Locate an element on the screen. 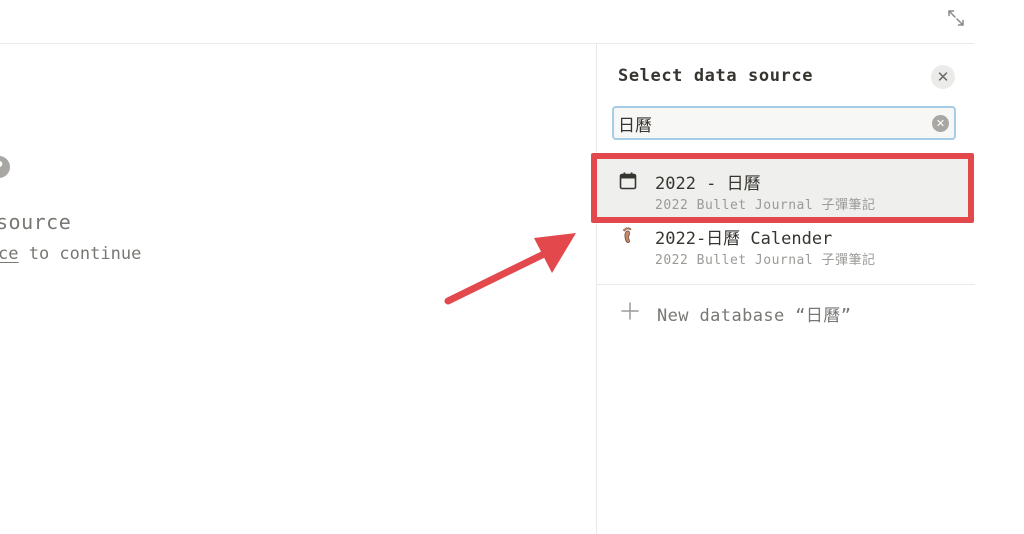 The width and height of the screenshot is (1024, 534). top-bar is located at coordinates (487, 22).